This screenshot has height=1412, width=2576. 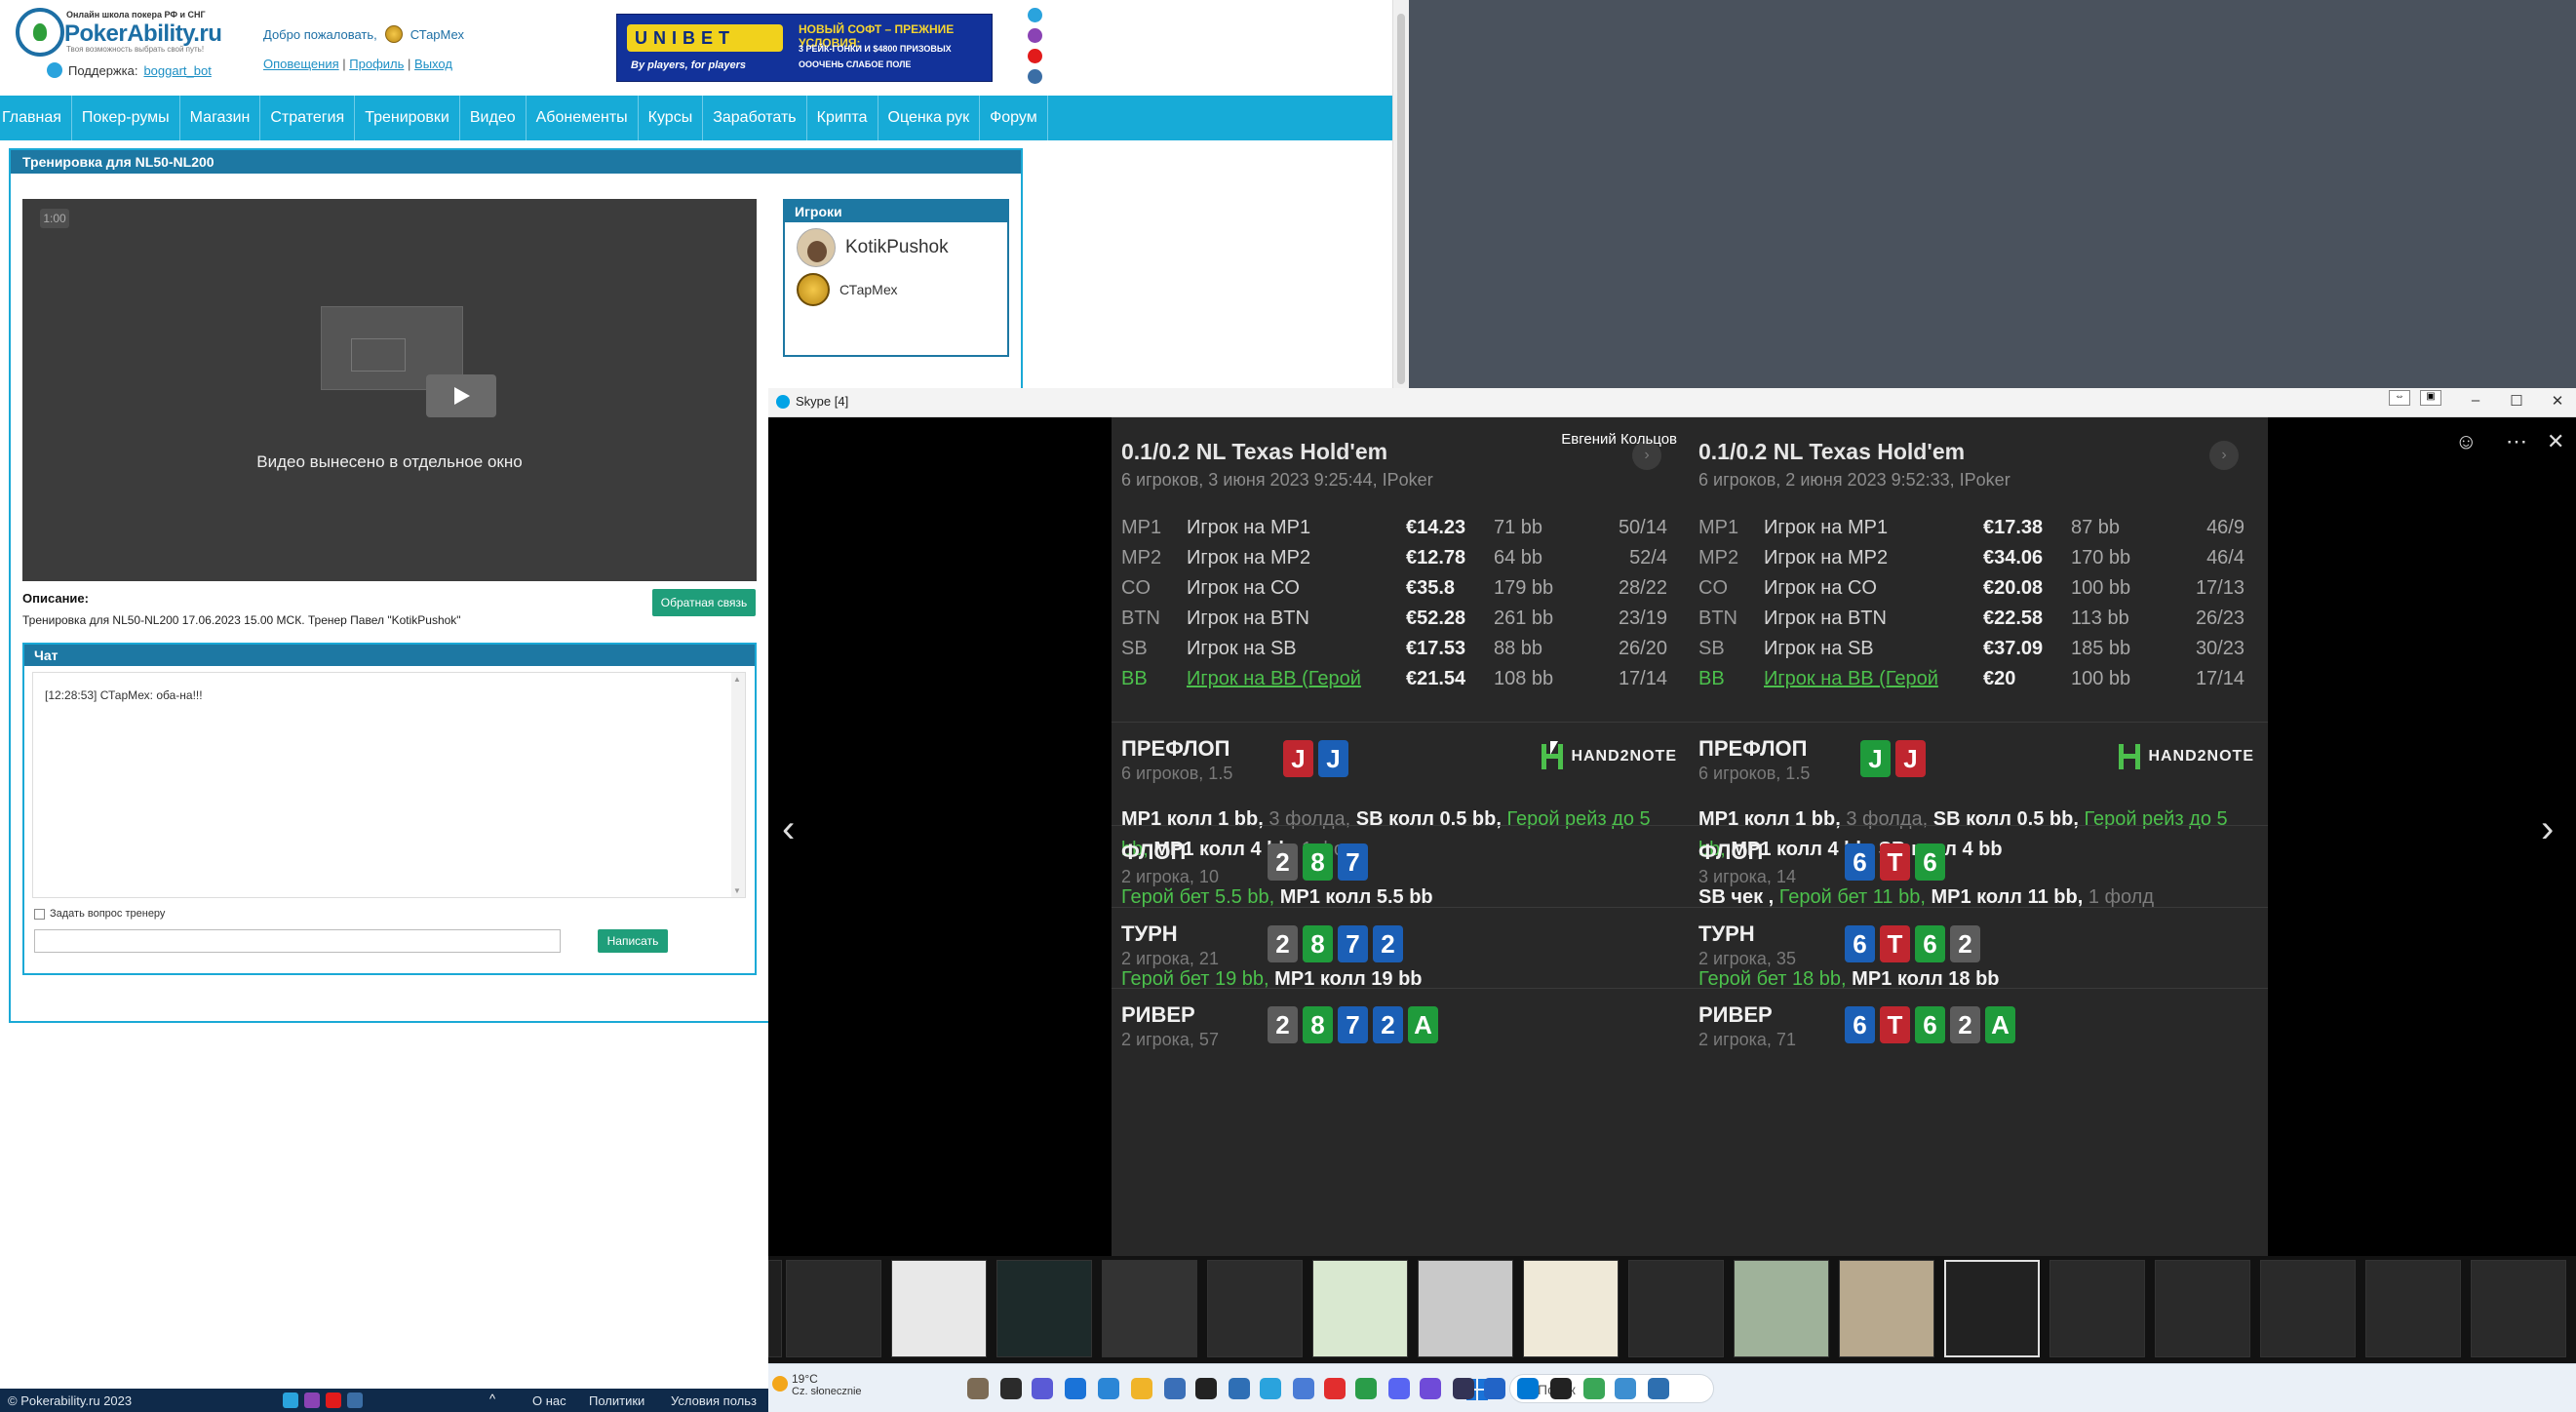 I want to click on teams-icon, so click(x=1042, y=1388).